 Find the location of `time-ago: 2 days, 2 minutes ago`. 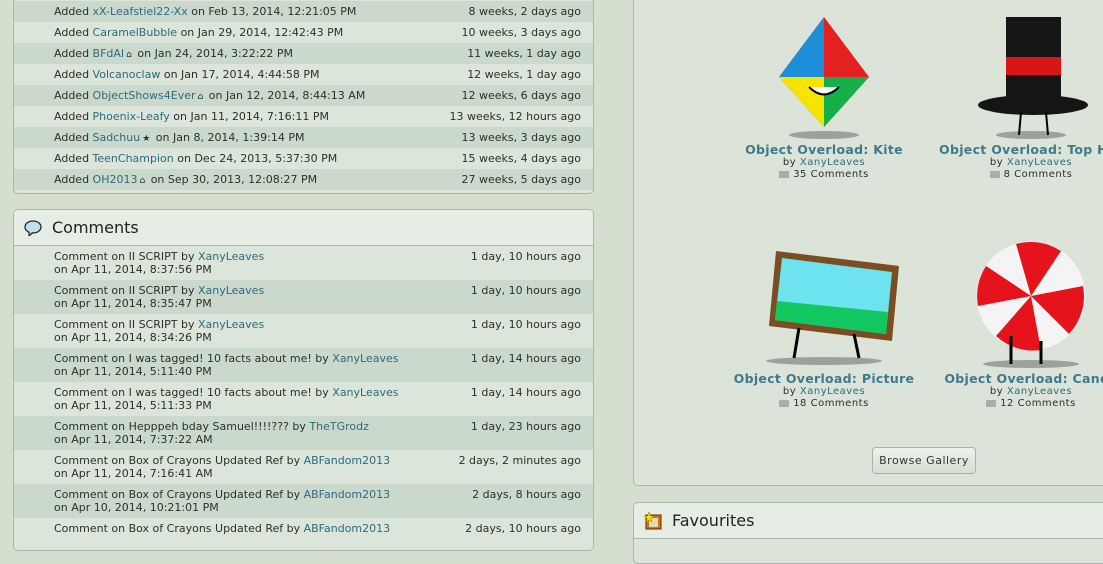

time-ago: 2 days, 2 minutes ago is located at coordinates (519, 460).